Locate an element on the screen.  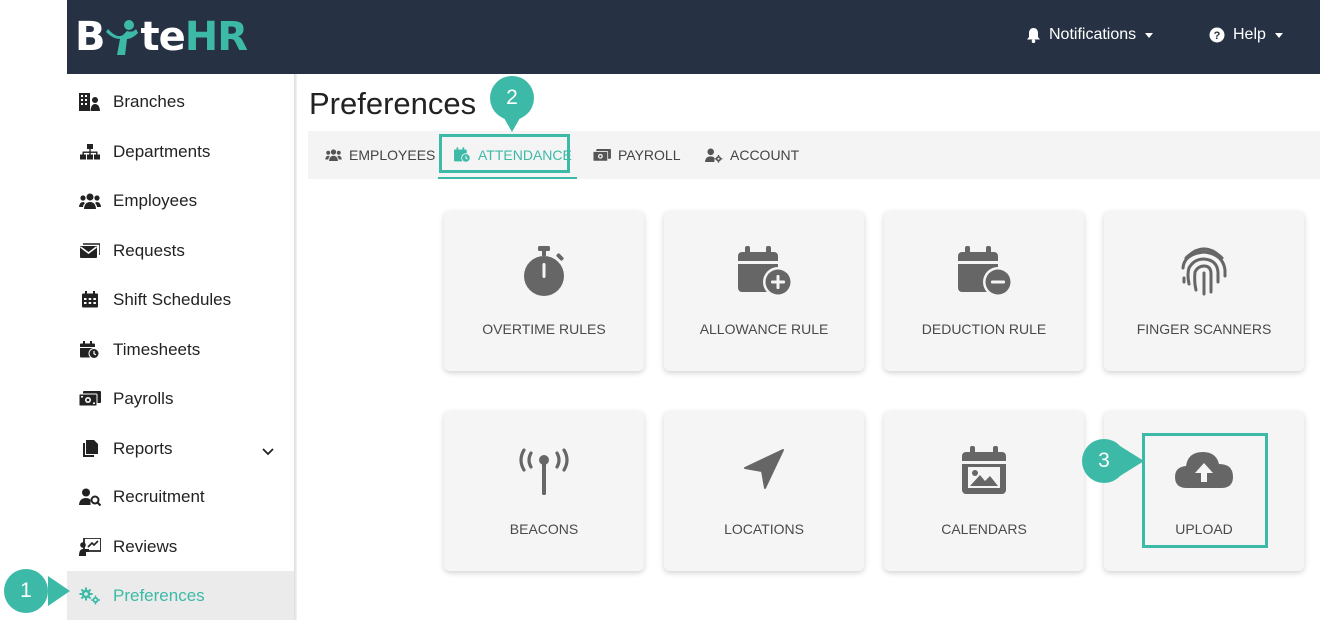
sidebar-item-recruitment: Recruitment is located at coordinates (180, 496).